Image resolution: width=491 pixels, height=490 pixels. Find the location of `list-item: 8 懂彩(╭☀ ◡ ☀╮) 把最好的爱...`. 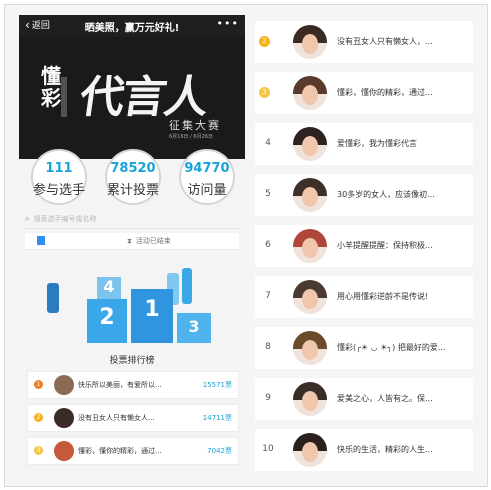

list-item: 8 懂彩(╭☀ ◡ ☀╮) 把最好的爱... is located at coordinates (364, 348).